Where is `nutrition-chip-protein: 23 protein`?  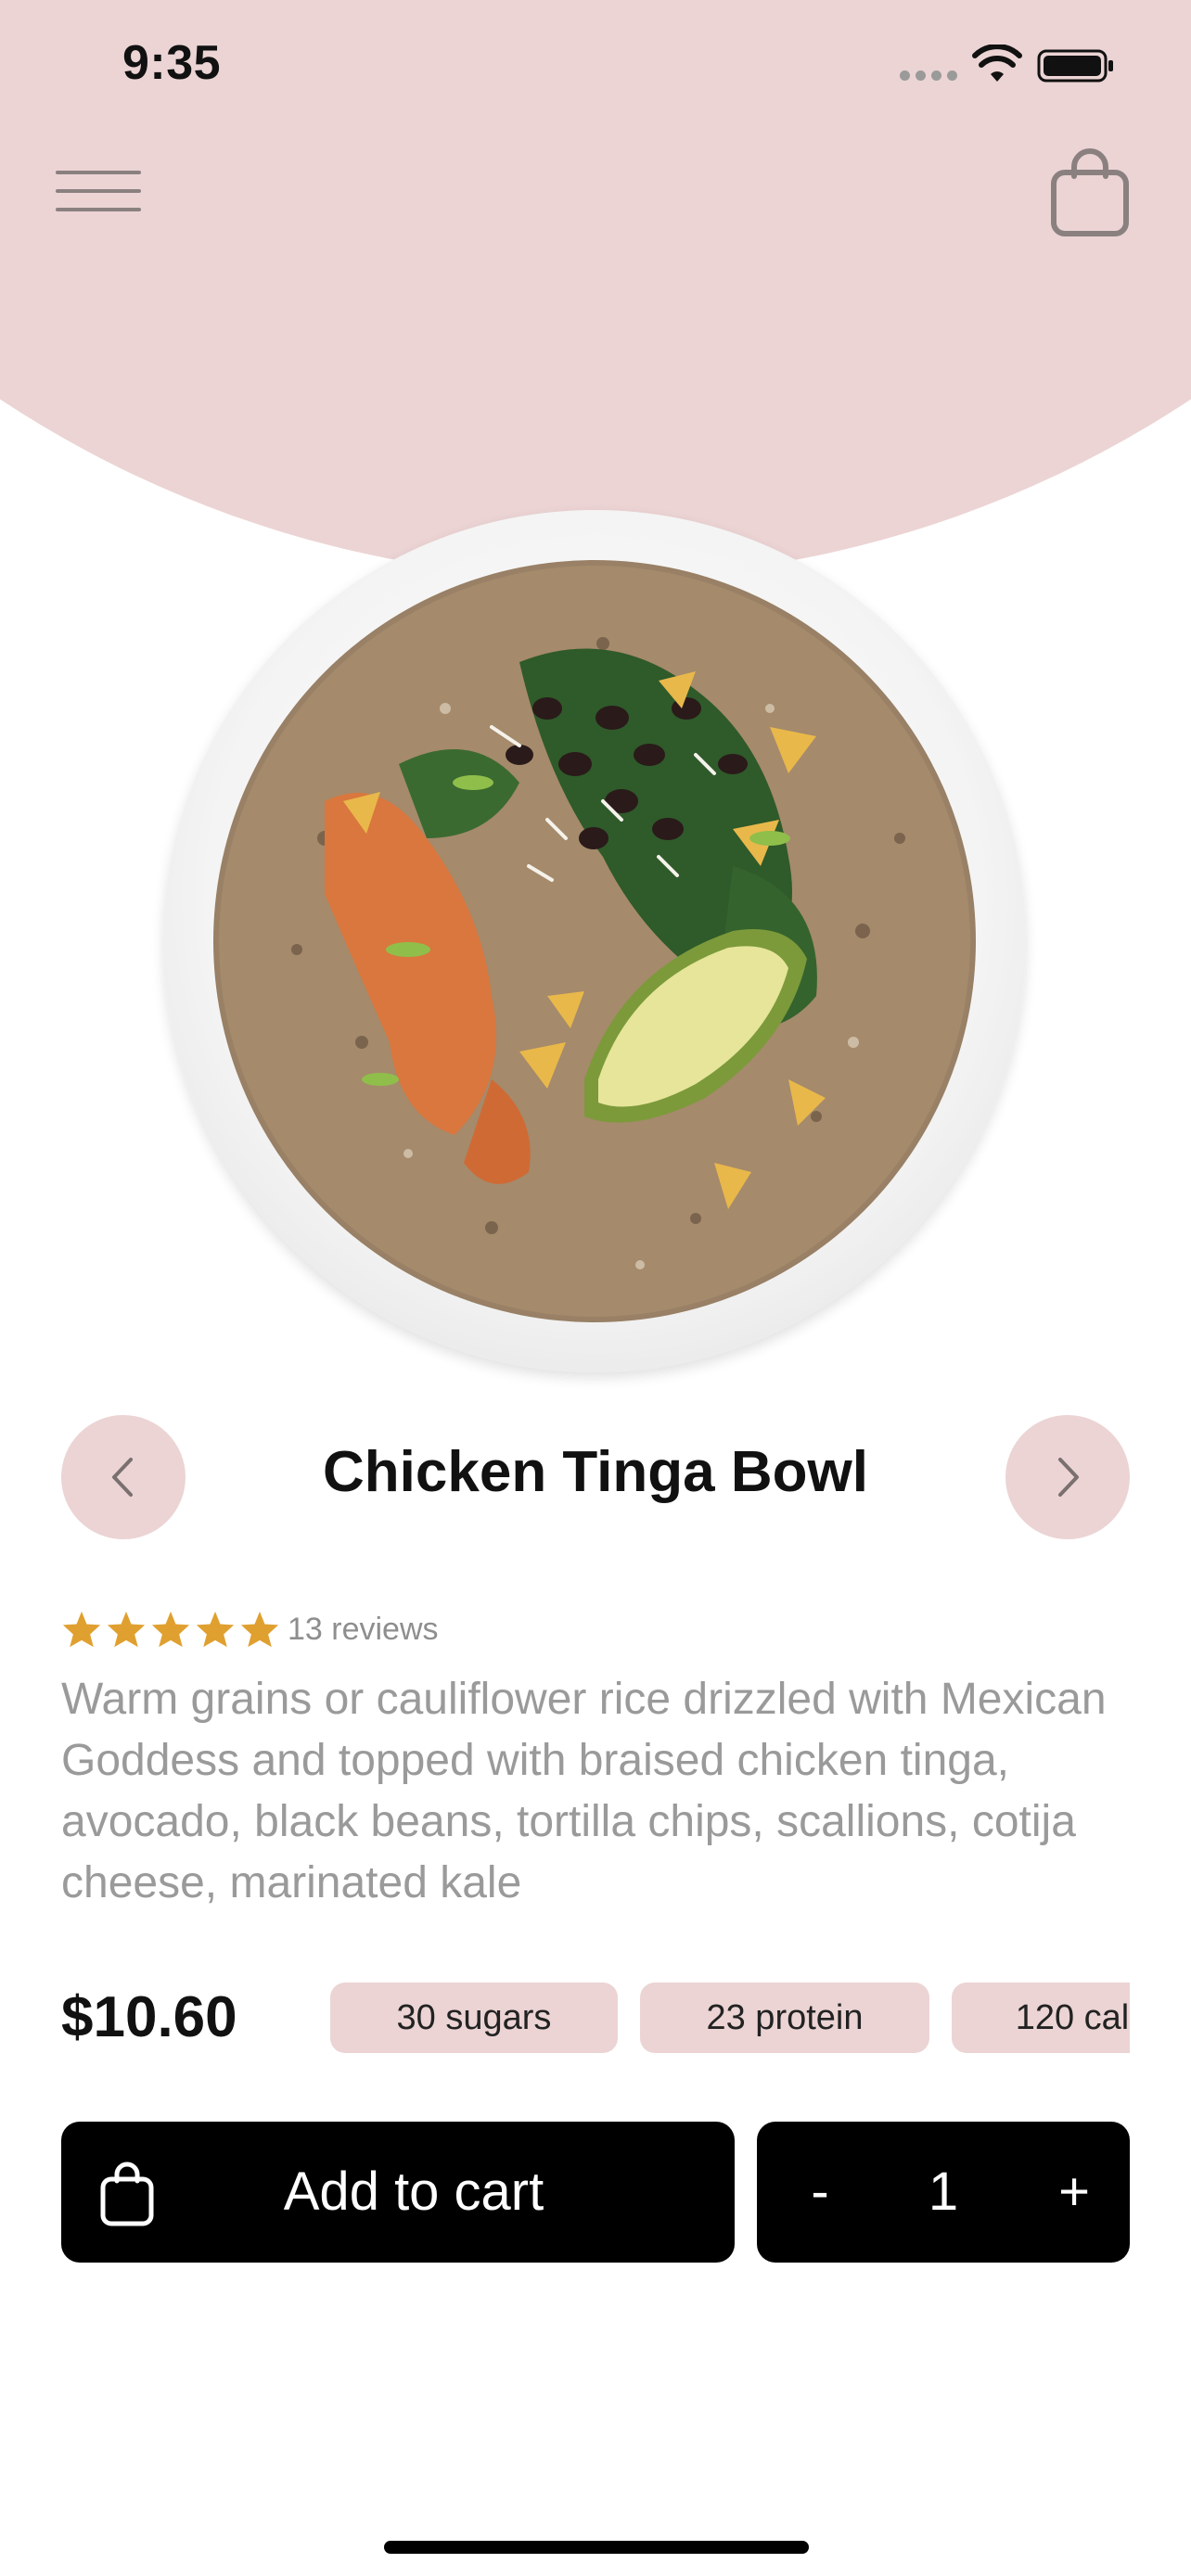
nutrition-chip-protein: 23 protein is located at coordinates (784, 2018).